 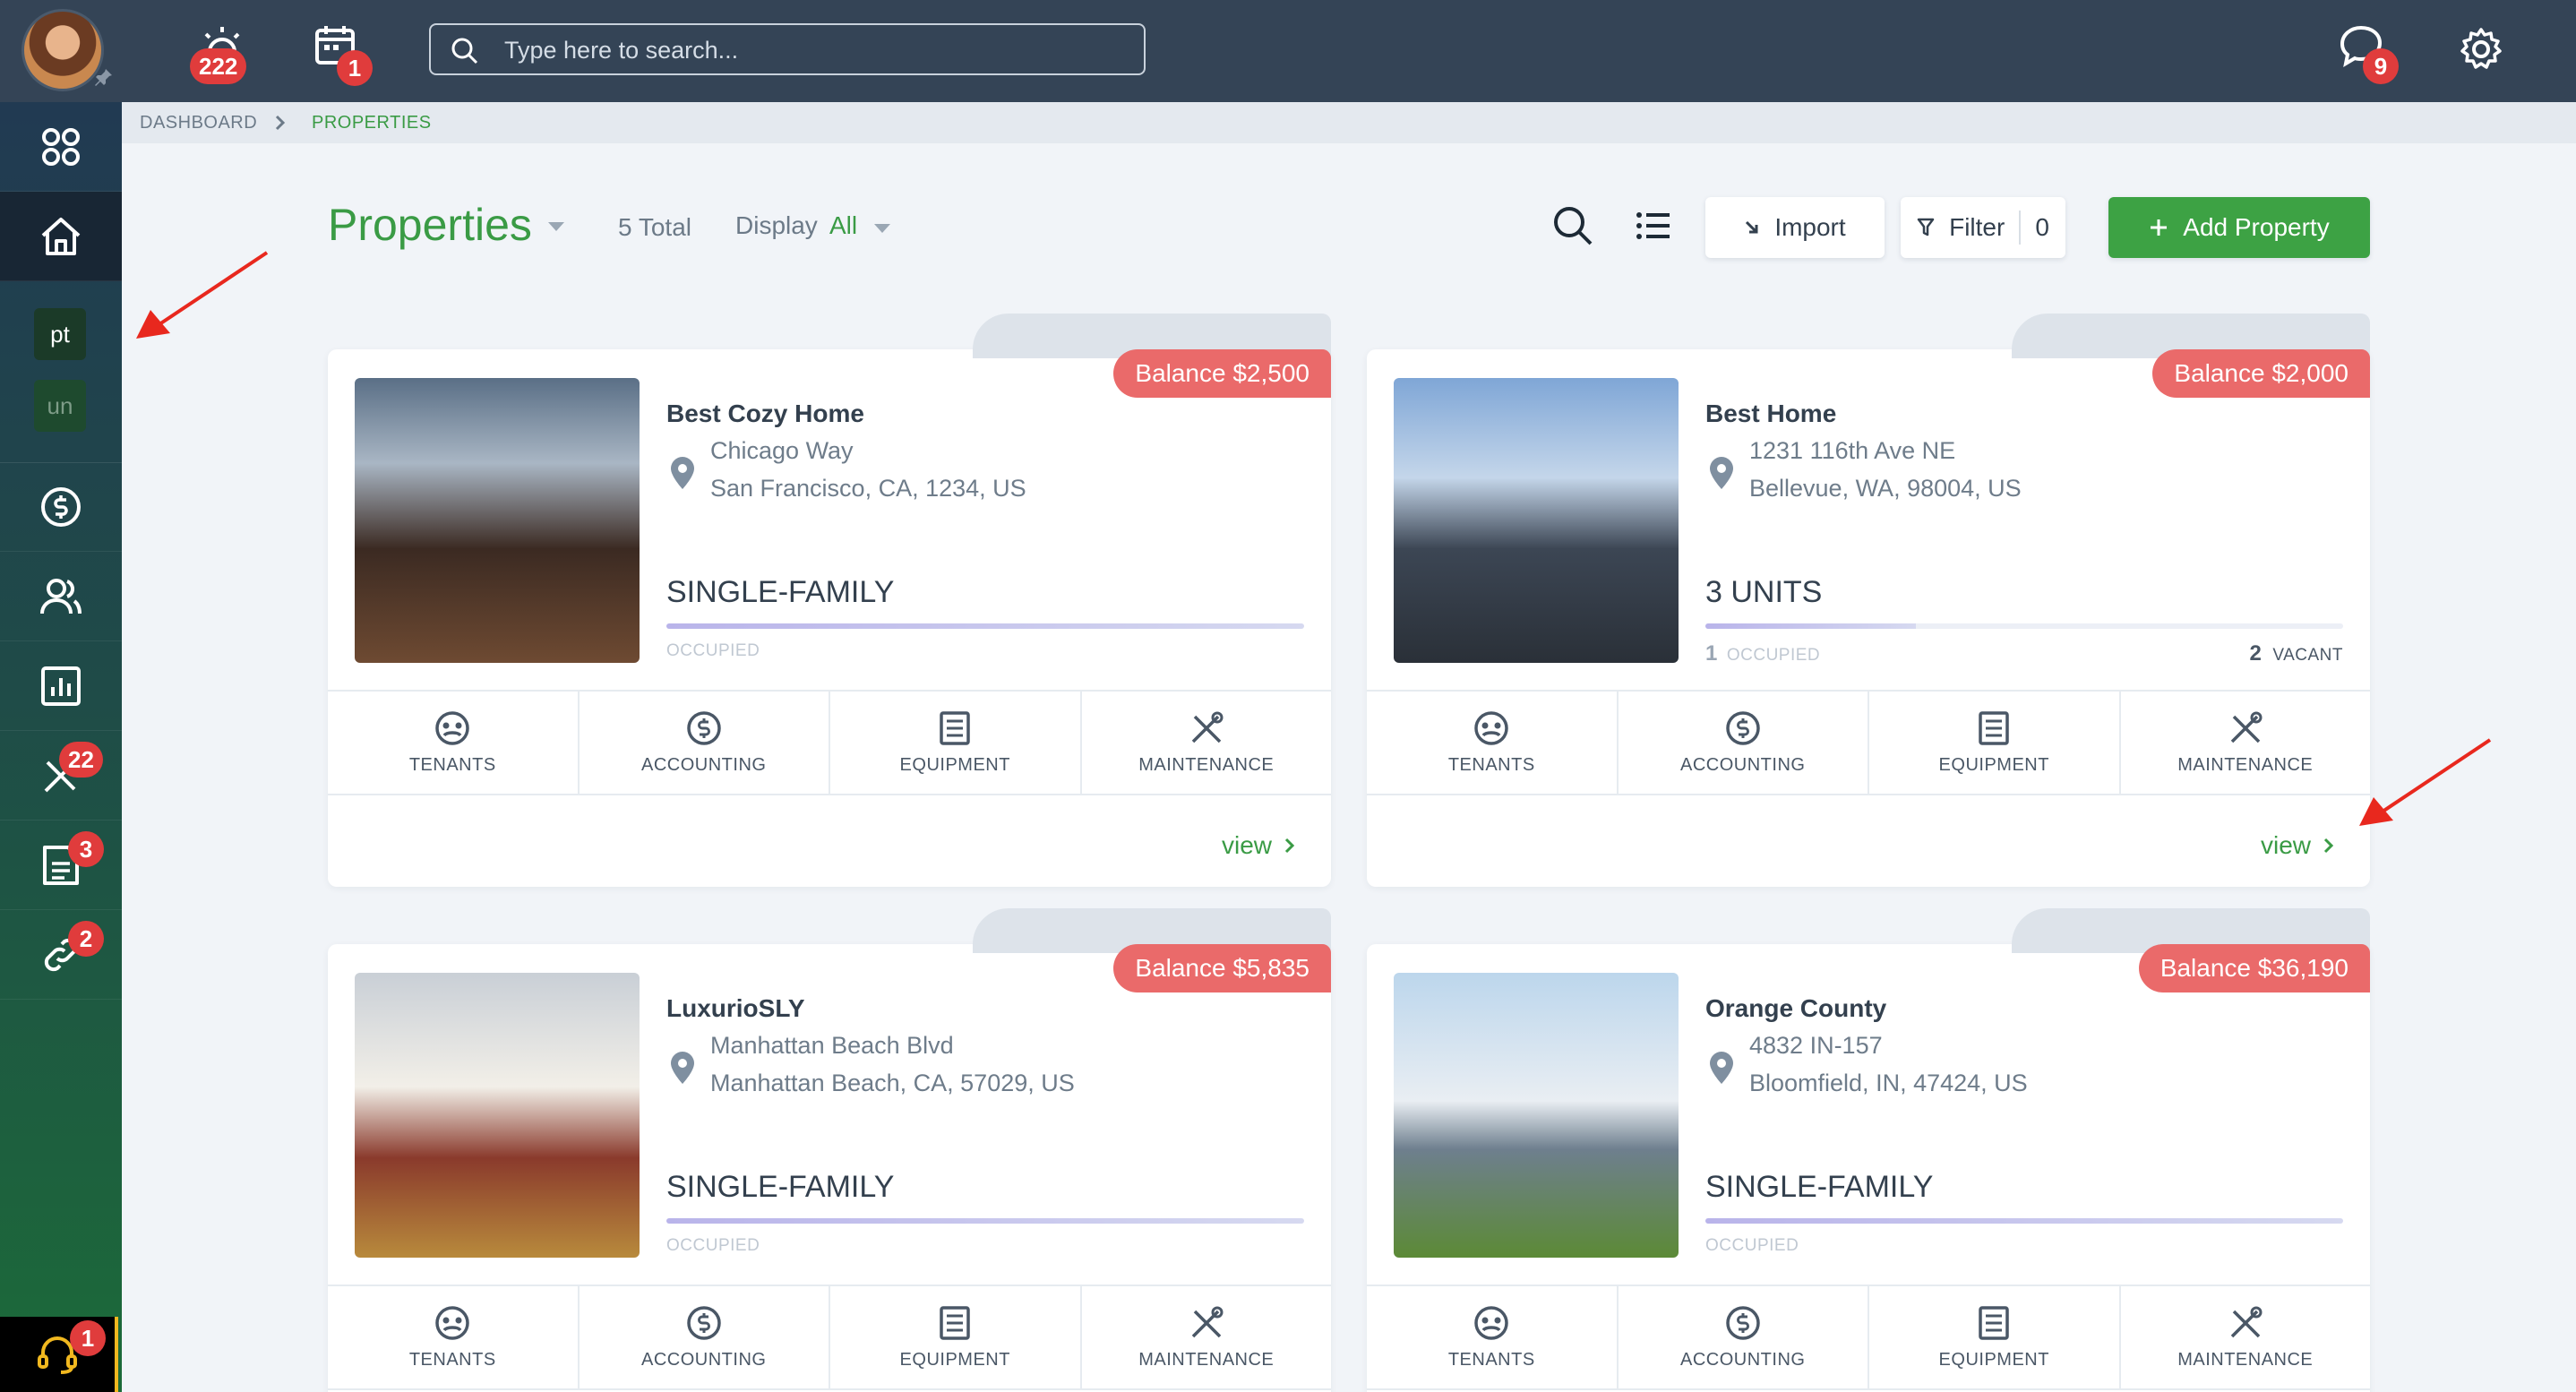 What do you see at coordinates (735, 1008) in the screenshot?
I see `property-name: LuxurioSLY` at bounding box center [735, 1008].